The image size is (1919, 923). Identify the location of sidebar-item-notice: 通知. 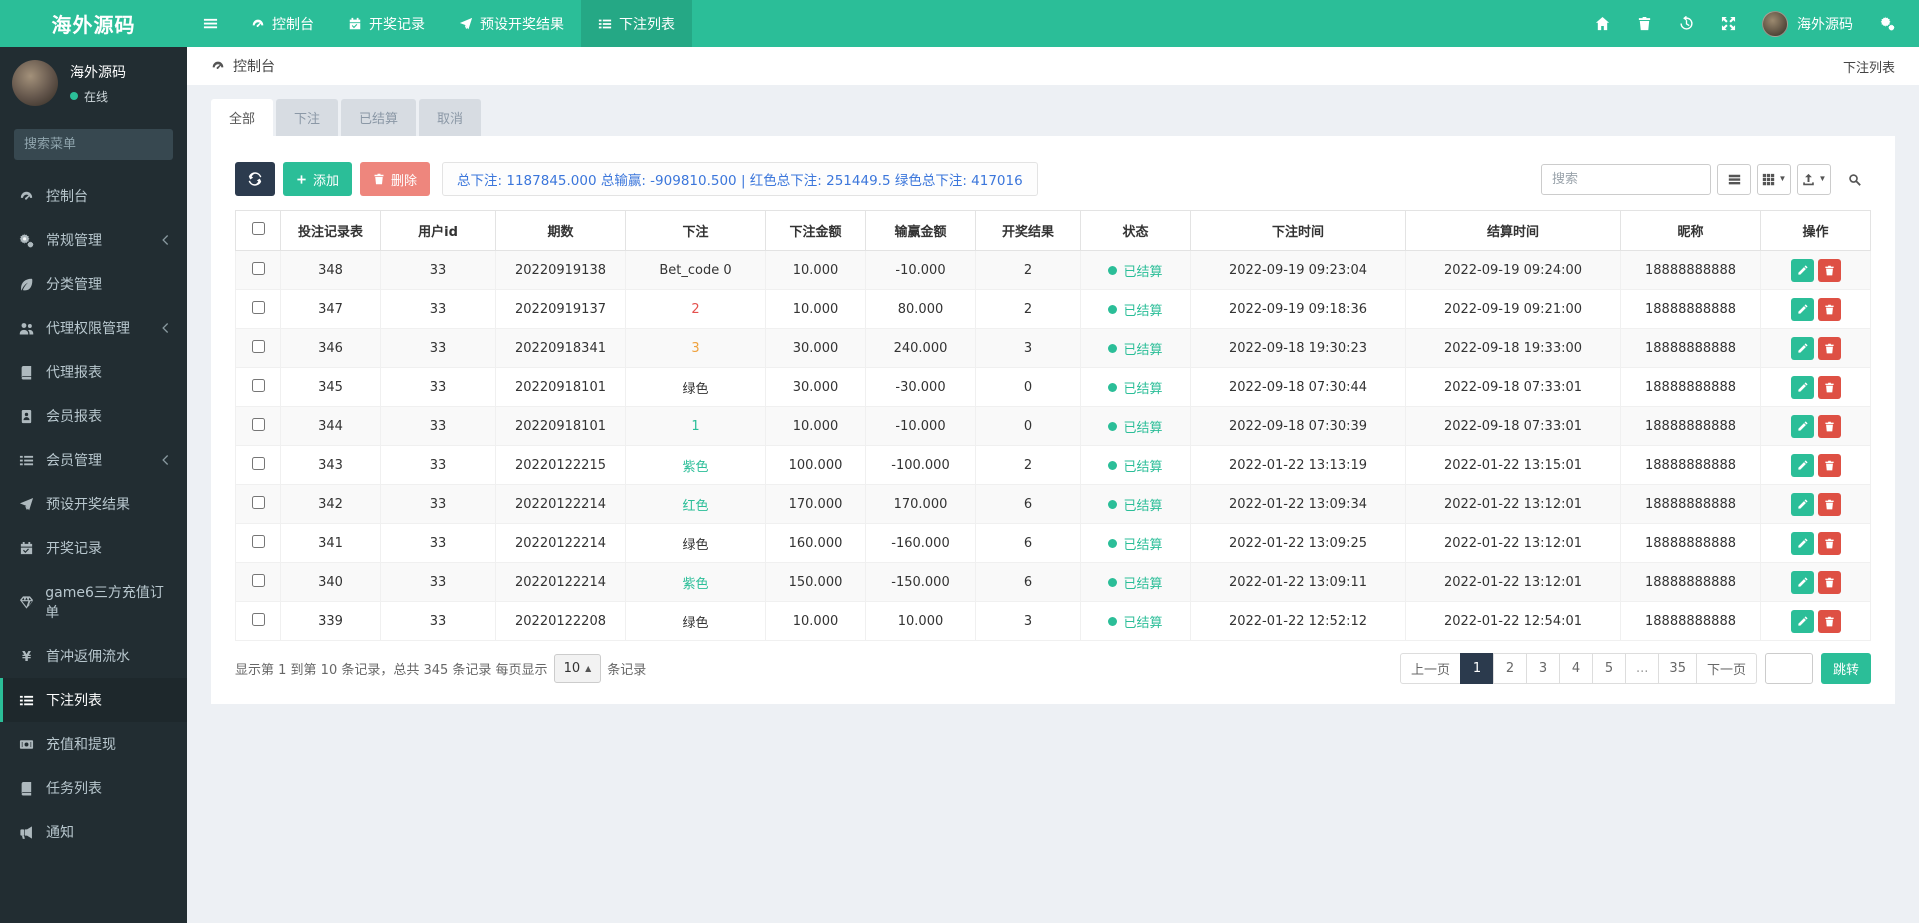
(93, 832).